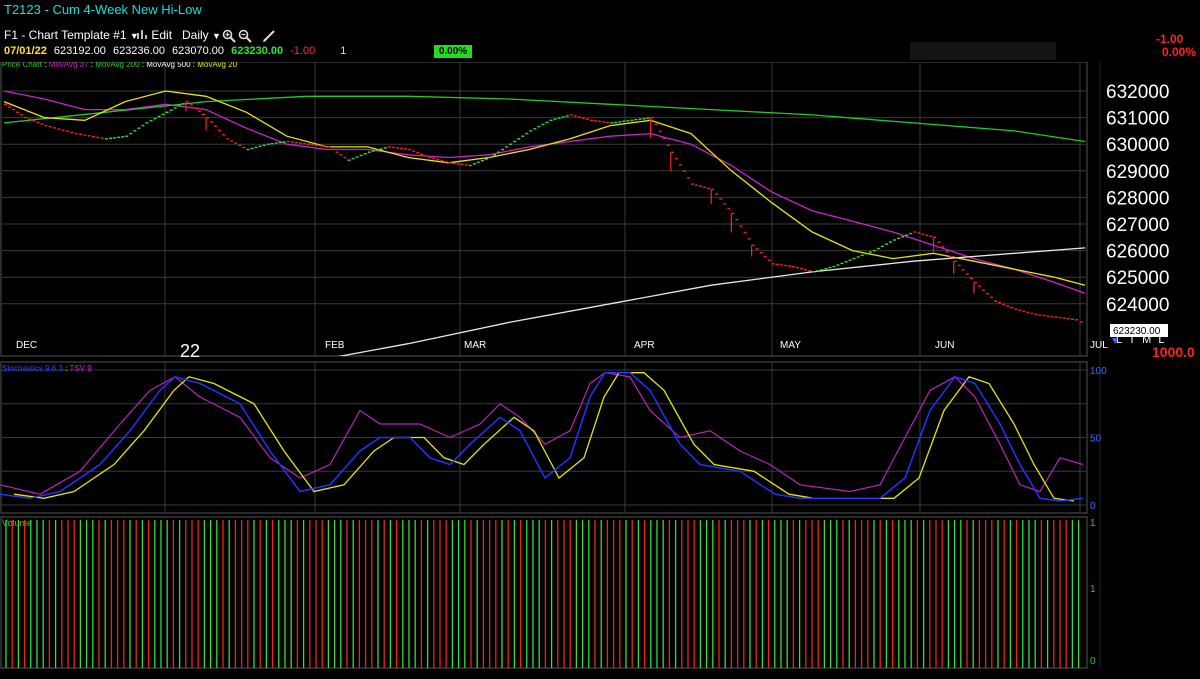 Image resolution: width=1200 pixels, height=679 pixels. I want to click on edit-label: Edit, so click(162, 35).